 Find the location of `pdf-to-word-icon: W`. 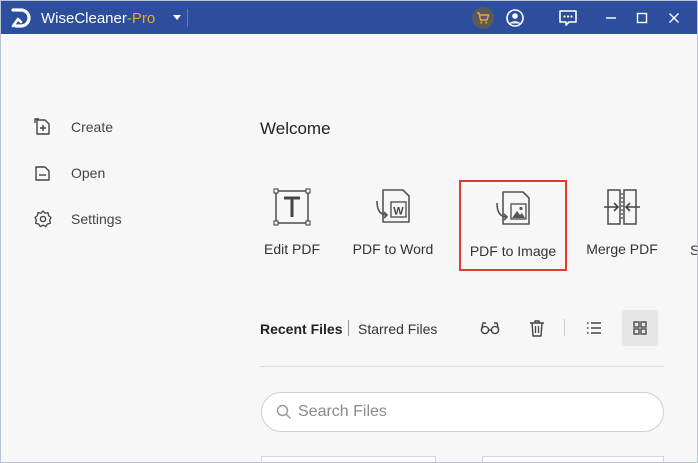

pdf-to-word-icon: W is located at coordinates (393, 206).